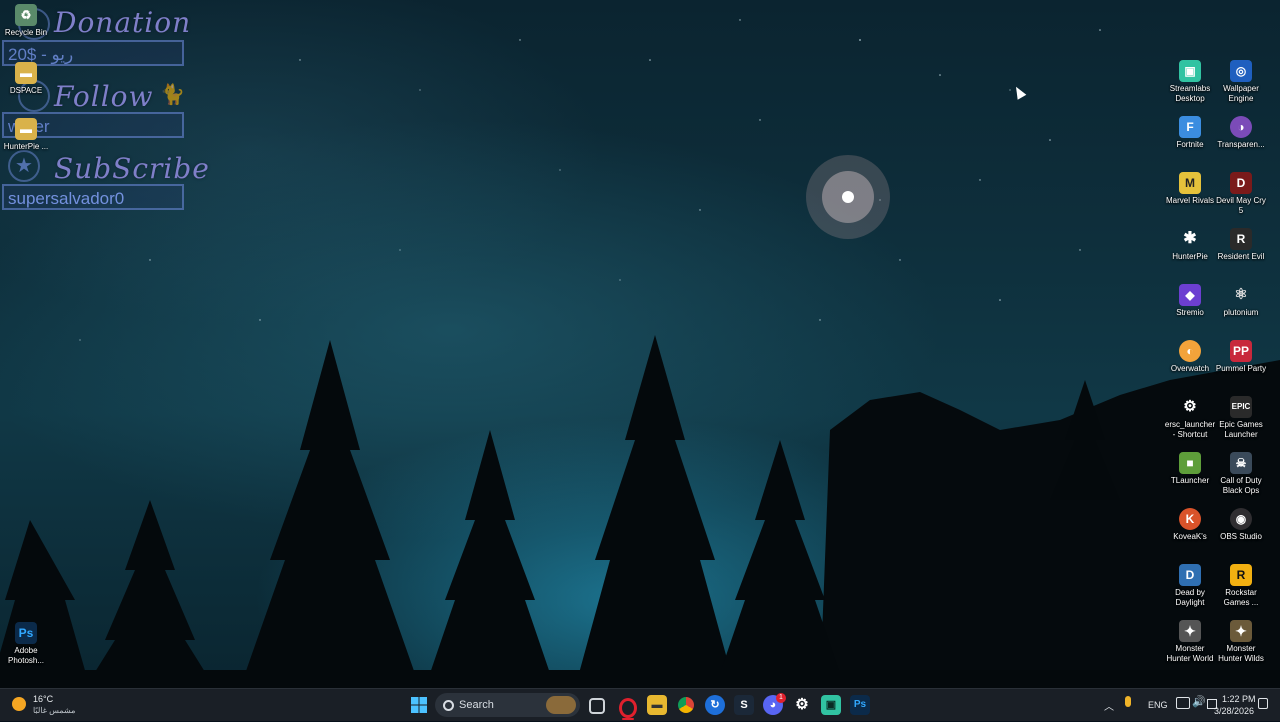 The height and width of the screenshot is (722, 1280). Describe the element at coordinates (744, 705) in the screenshot. I see `taskbar-steam: S` at that location.